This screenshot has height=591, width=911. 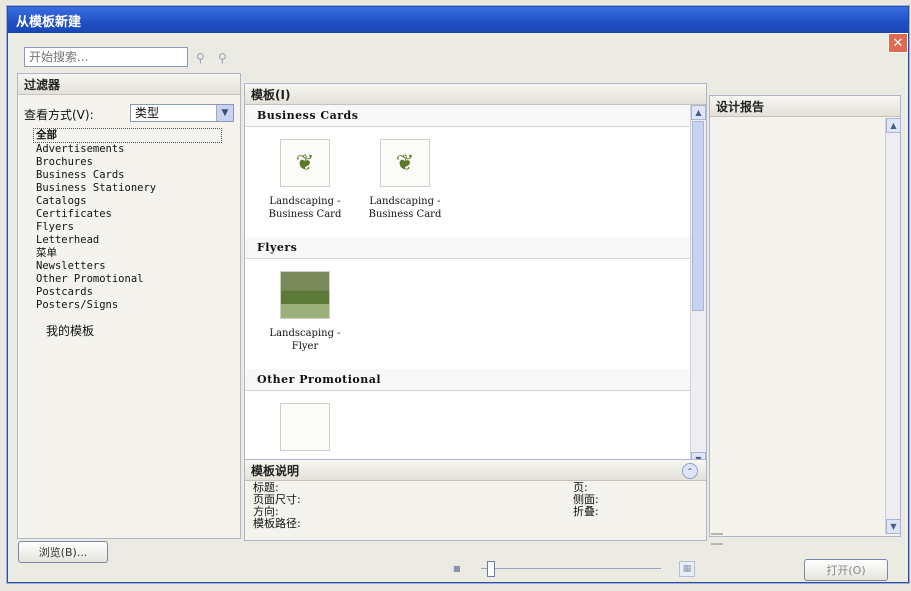 I want to click on templates-scrollbar: ▲ ▼, so click(x=698, y=286).